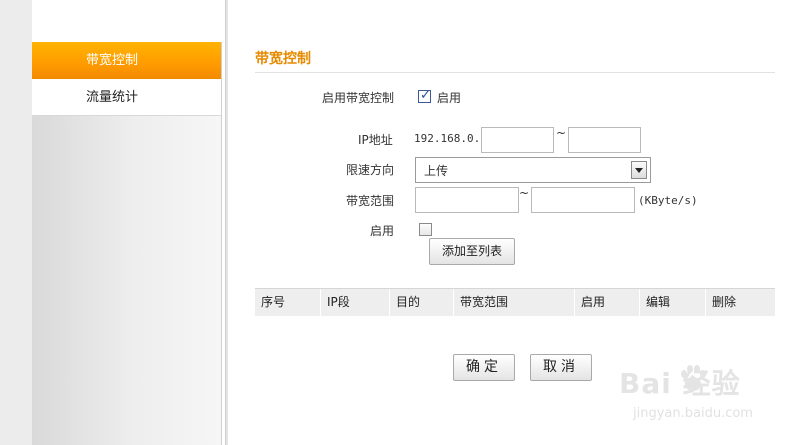 The width and height of the screenshot is (805, 445). I want to click on paw-icon, so click(693, 378).